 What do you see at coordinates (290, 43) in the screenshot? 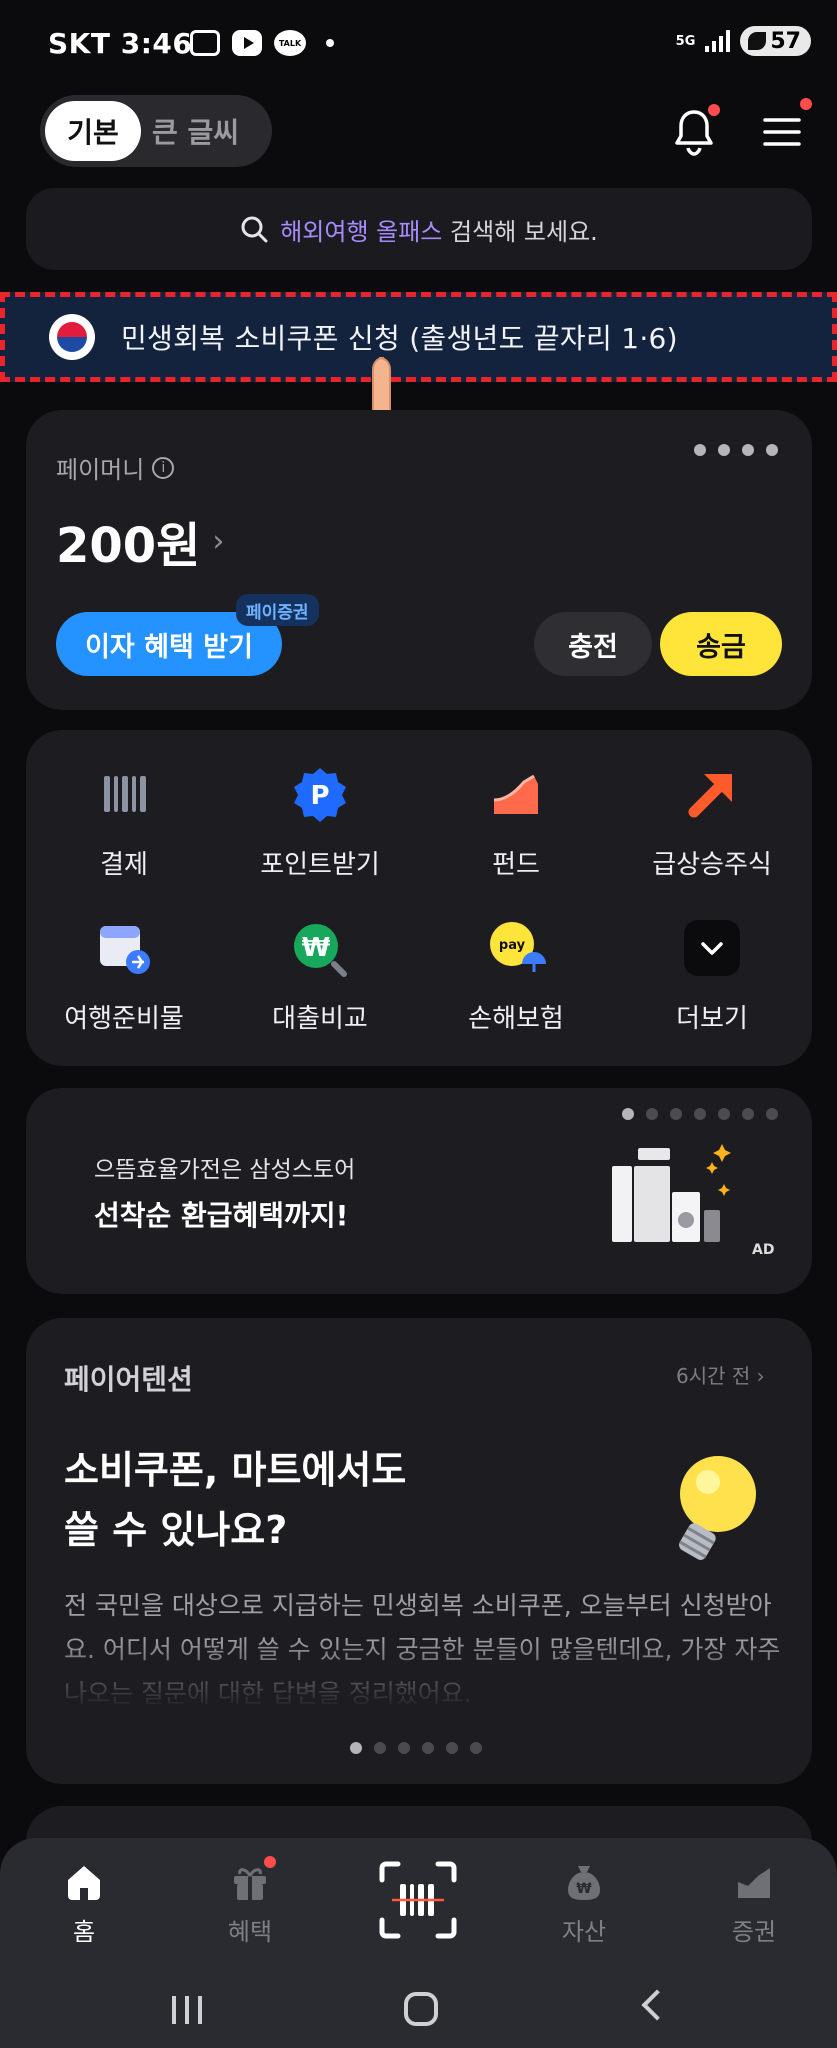
I see `kakaotalk-icon: TALK` at bounding box center [290, 43].